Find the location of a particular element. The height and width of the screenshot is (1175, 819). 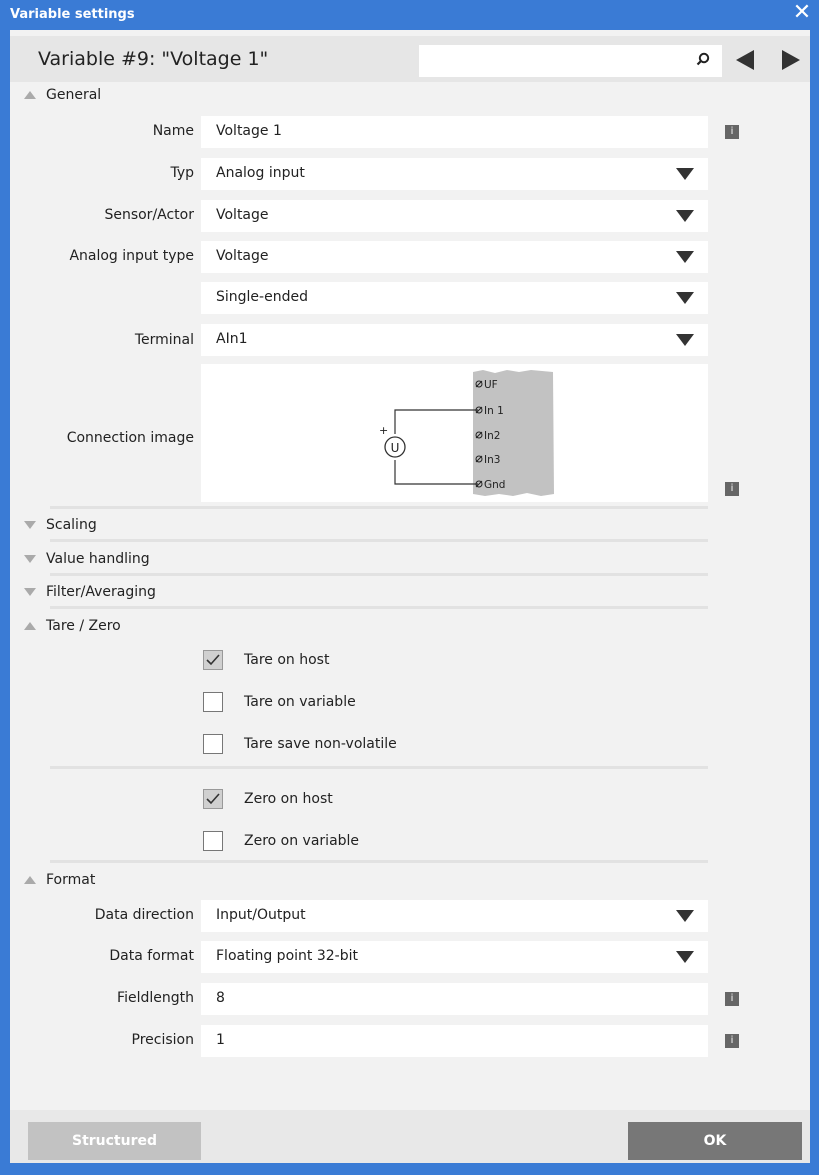

name-label: Name is located at coordinates (173, 131).